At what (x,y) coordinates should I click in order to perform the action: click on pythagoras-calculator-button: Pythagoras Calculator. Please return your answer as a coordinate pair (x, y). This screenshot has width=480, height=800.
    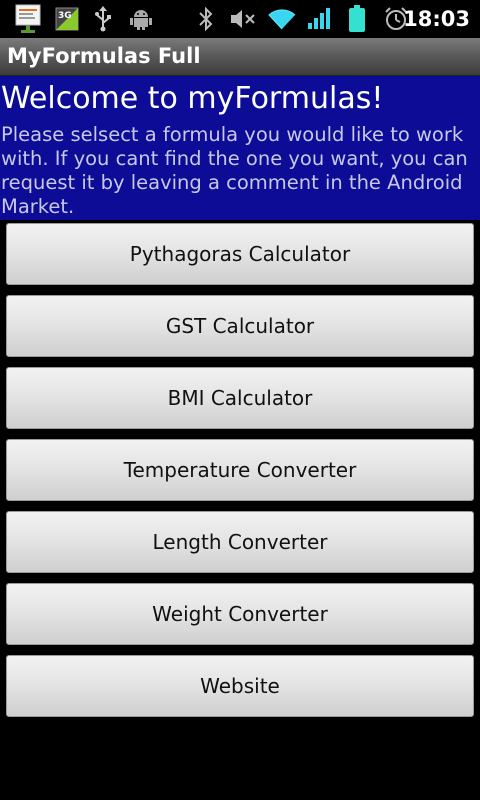
    Looking at the image, I should click on (240, 254).